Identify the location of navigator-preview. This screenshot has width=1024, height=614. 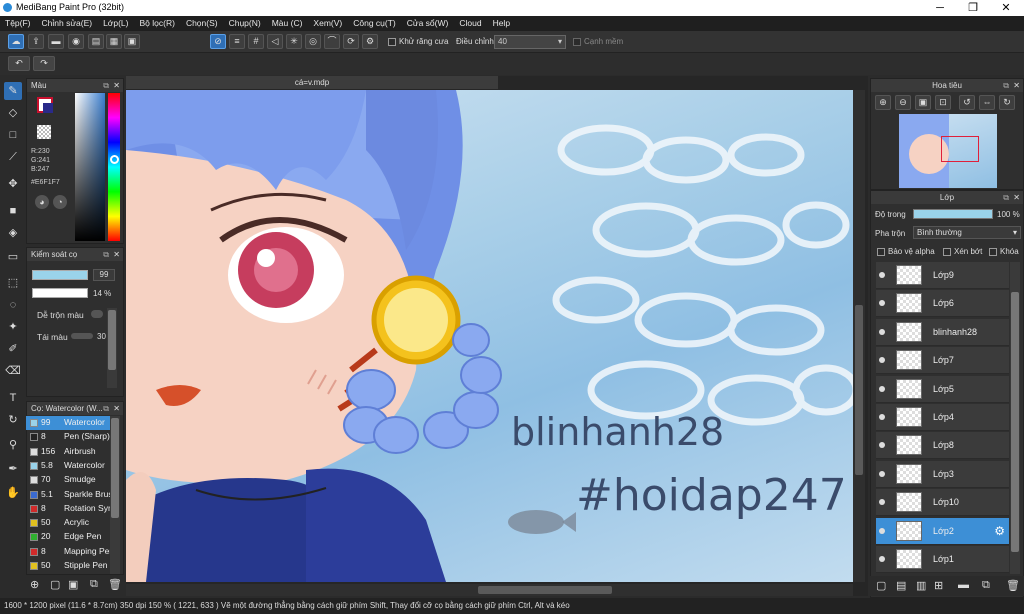
(948, 151).